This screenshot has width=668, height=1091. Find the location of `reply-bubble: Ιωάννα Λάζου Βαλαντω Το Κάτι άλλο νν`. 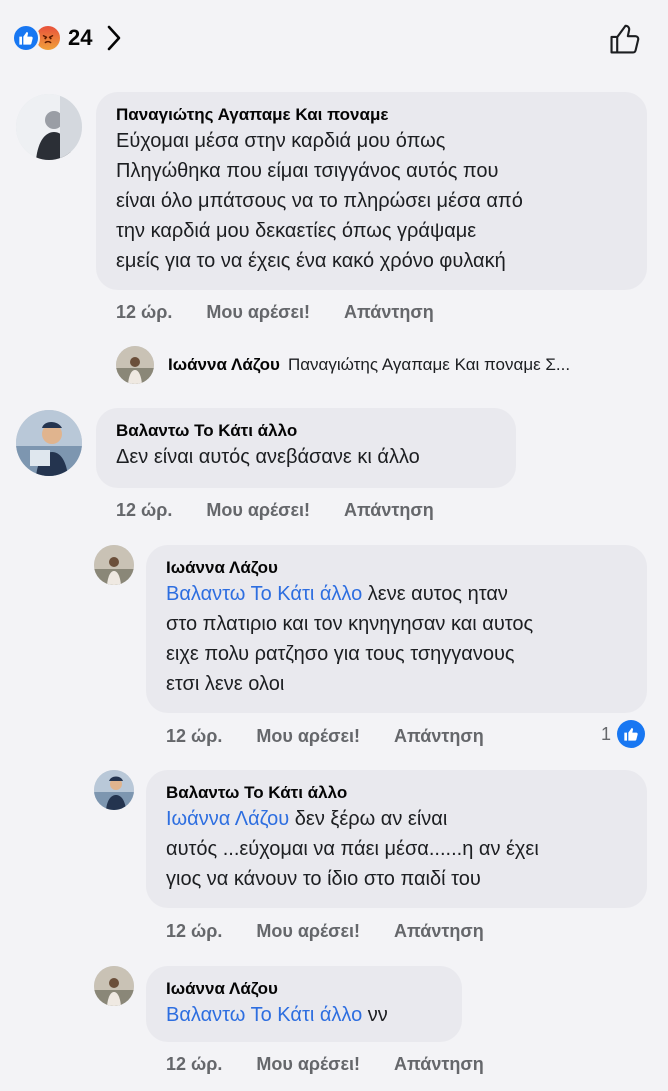

reply-bubble: Ιωάννα Λάζου Βαλαντω Το Κάτι άλλο νν is located at coordinates (304, 1004).